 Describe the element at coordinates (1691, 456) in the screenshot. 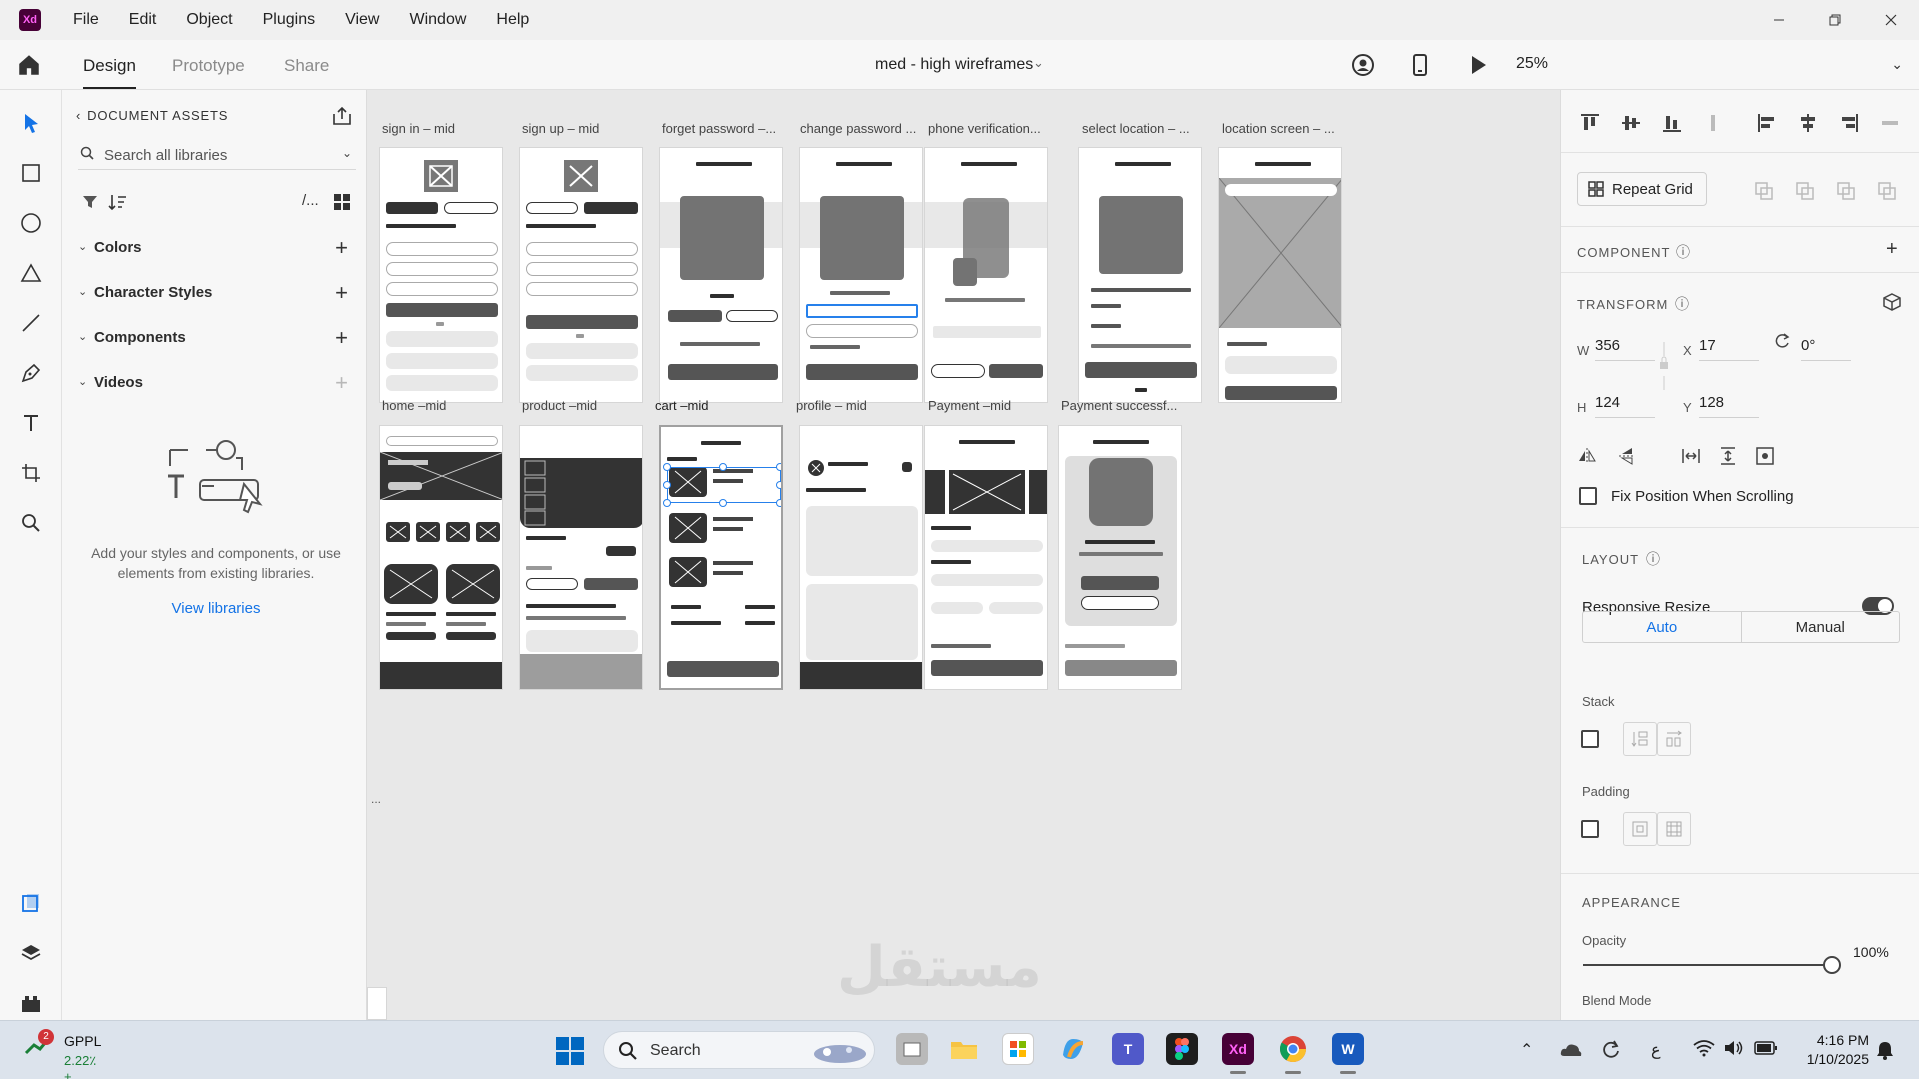

I see `fit-width-icon` at that location.